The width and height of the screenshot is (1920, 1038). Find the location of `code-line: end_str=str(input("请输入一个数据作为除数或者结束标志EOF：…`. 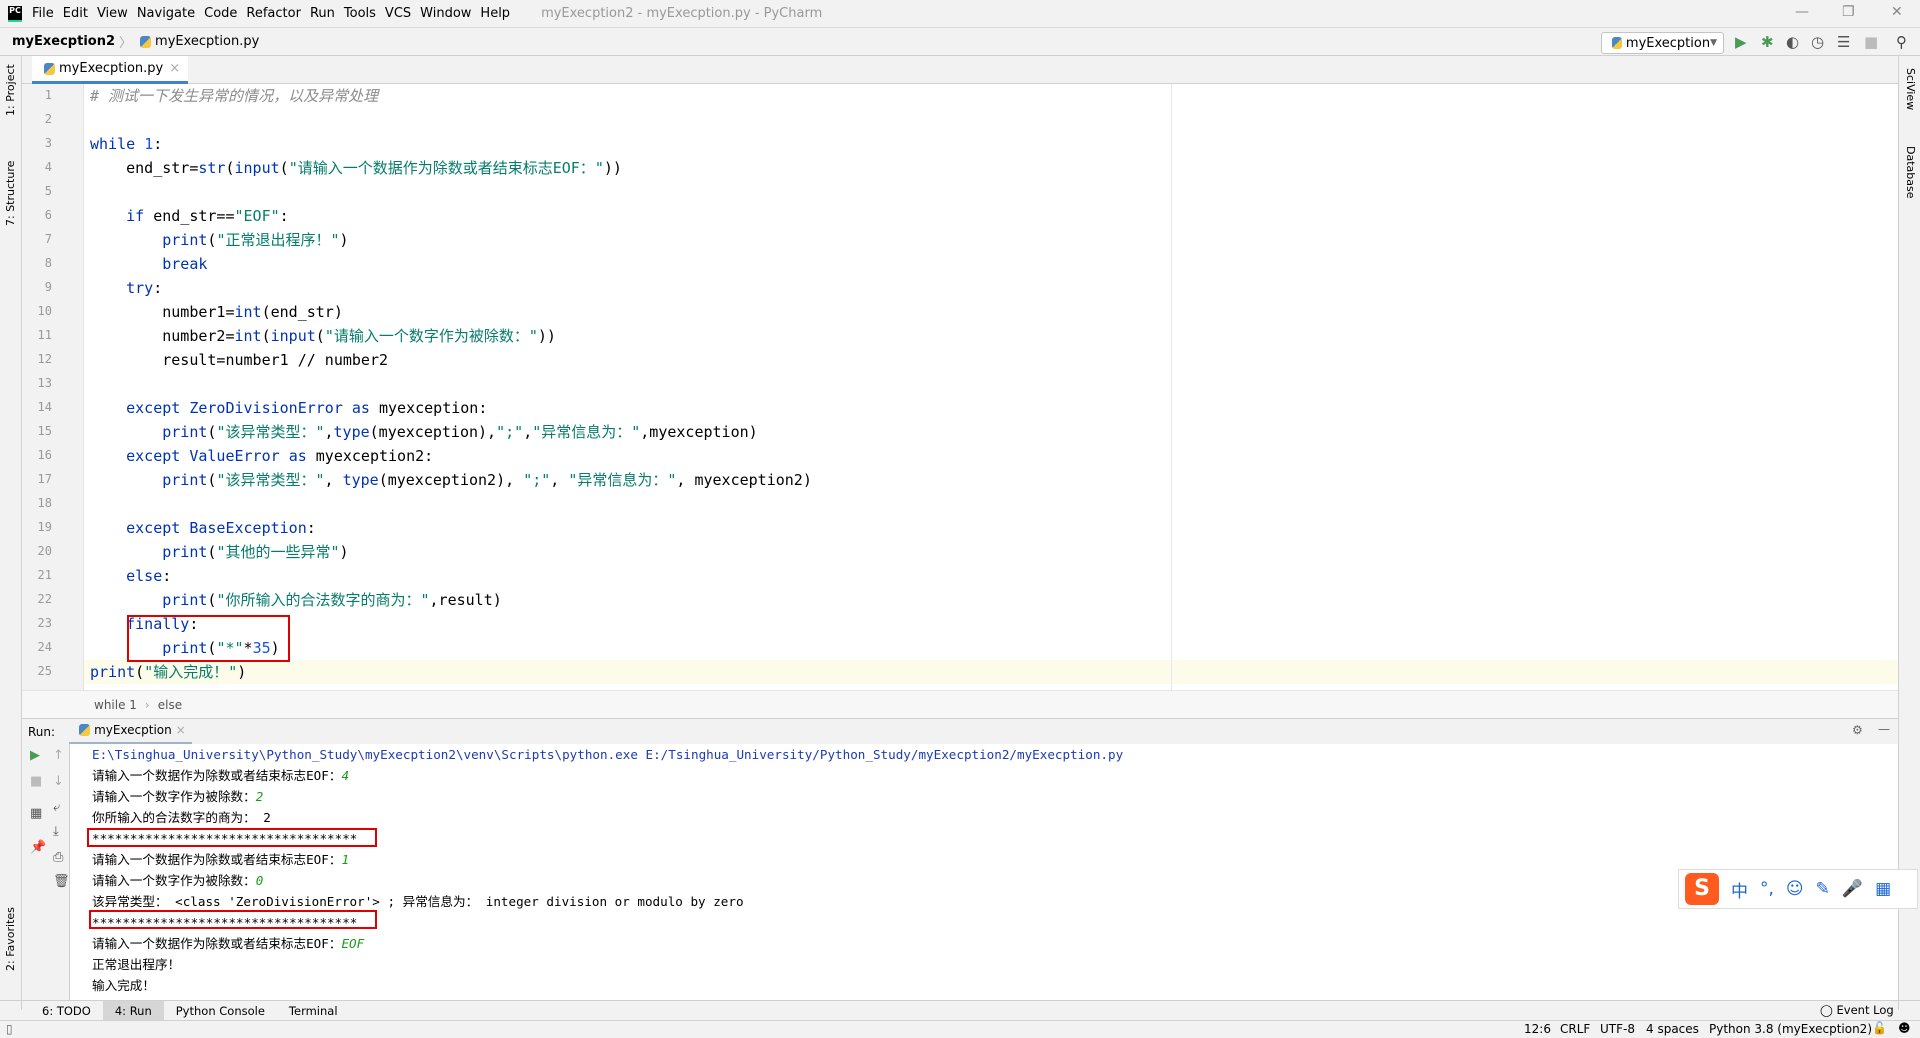

code-line: end_str=str(input("请输入一个数据作为除数或者结束标志EOF：… is located at coordinates (995, 168).